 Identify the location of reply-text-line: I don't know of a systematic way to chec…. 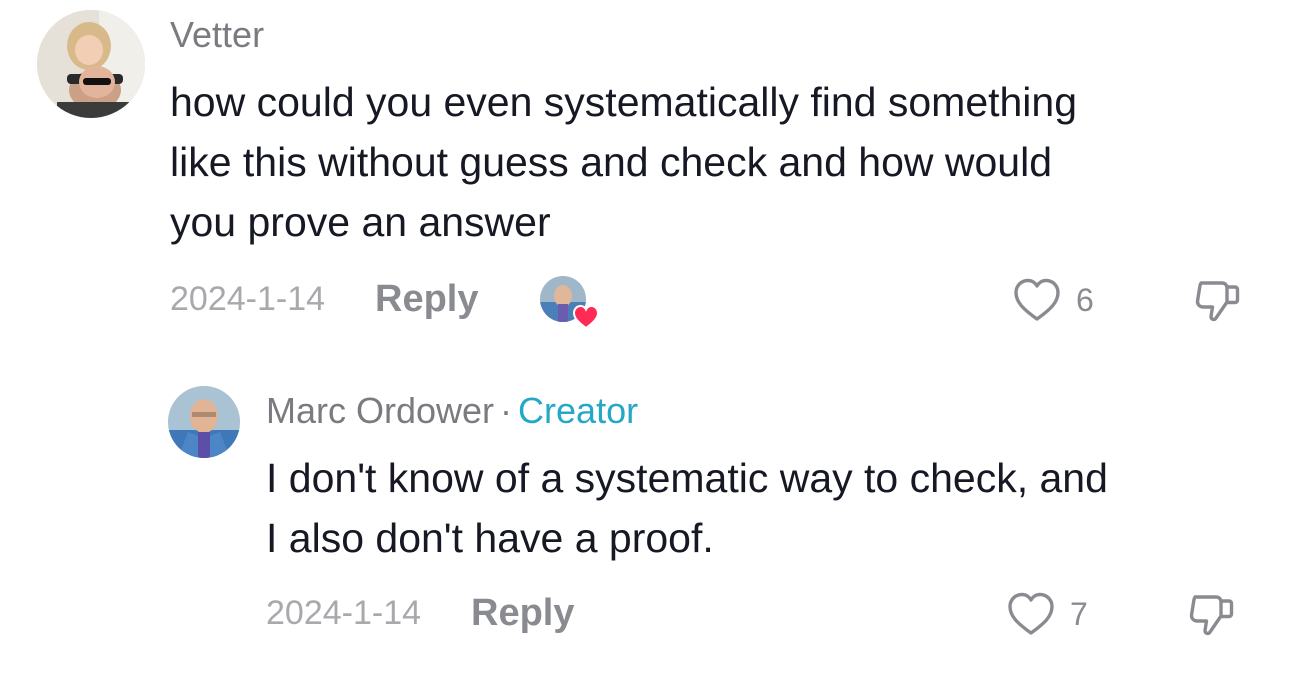
(687, 478).